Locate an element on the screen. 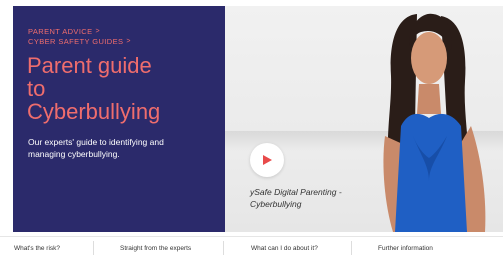 This screenshot has height=258, width=503. page-title: Parent guide to Cyberbullying is located at coordinates (122, 88).